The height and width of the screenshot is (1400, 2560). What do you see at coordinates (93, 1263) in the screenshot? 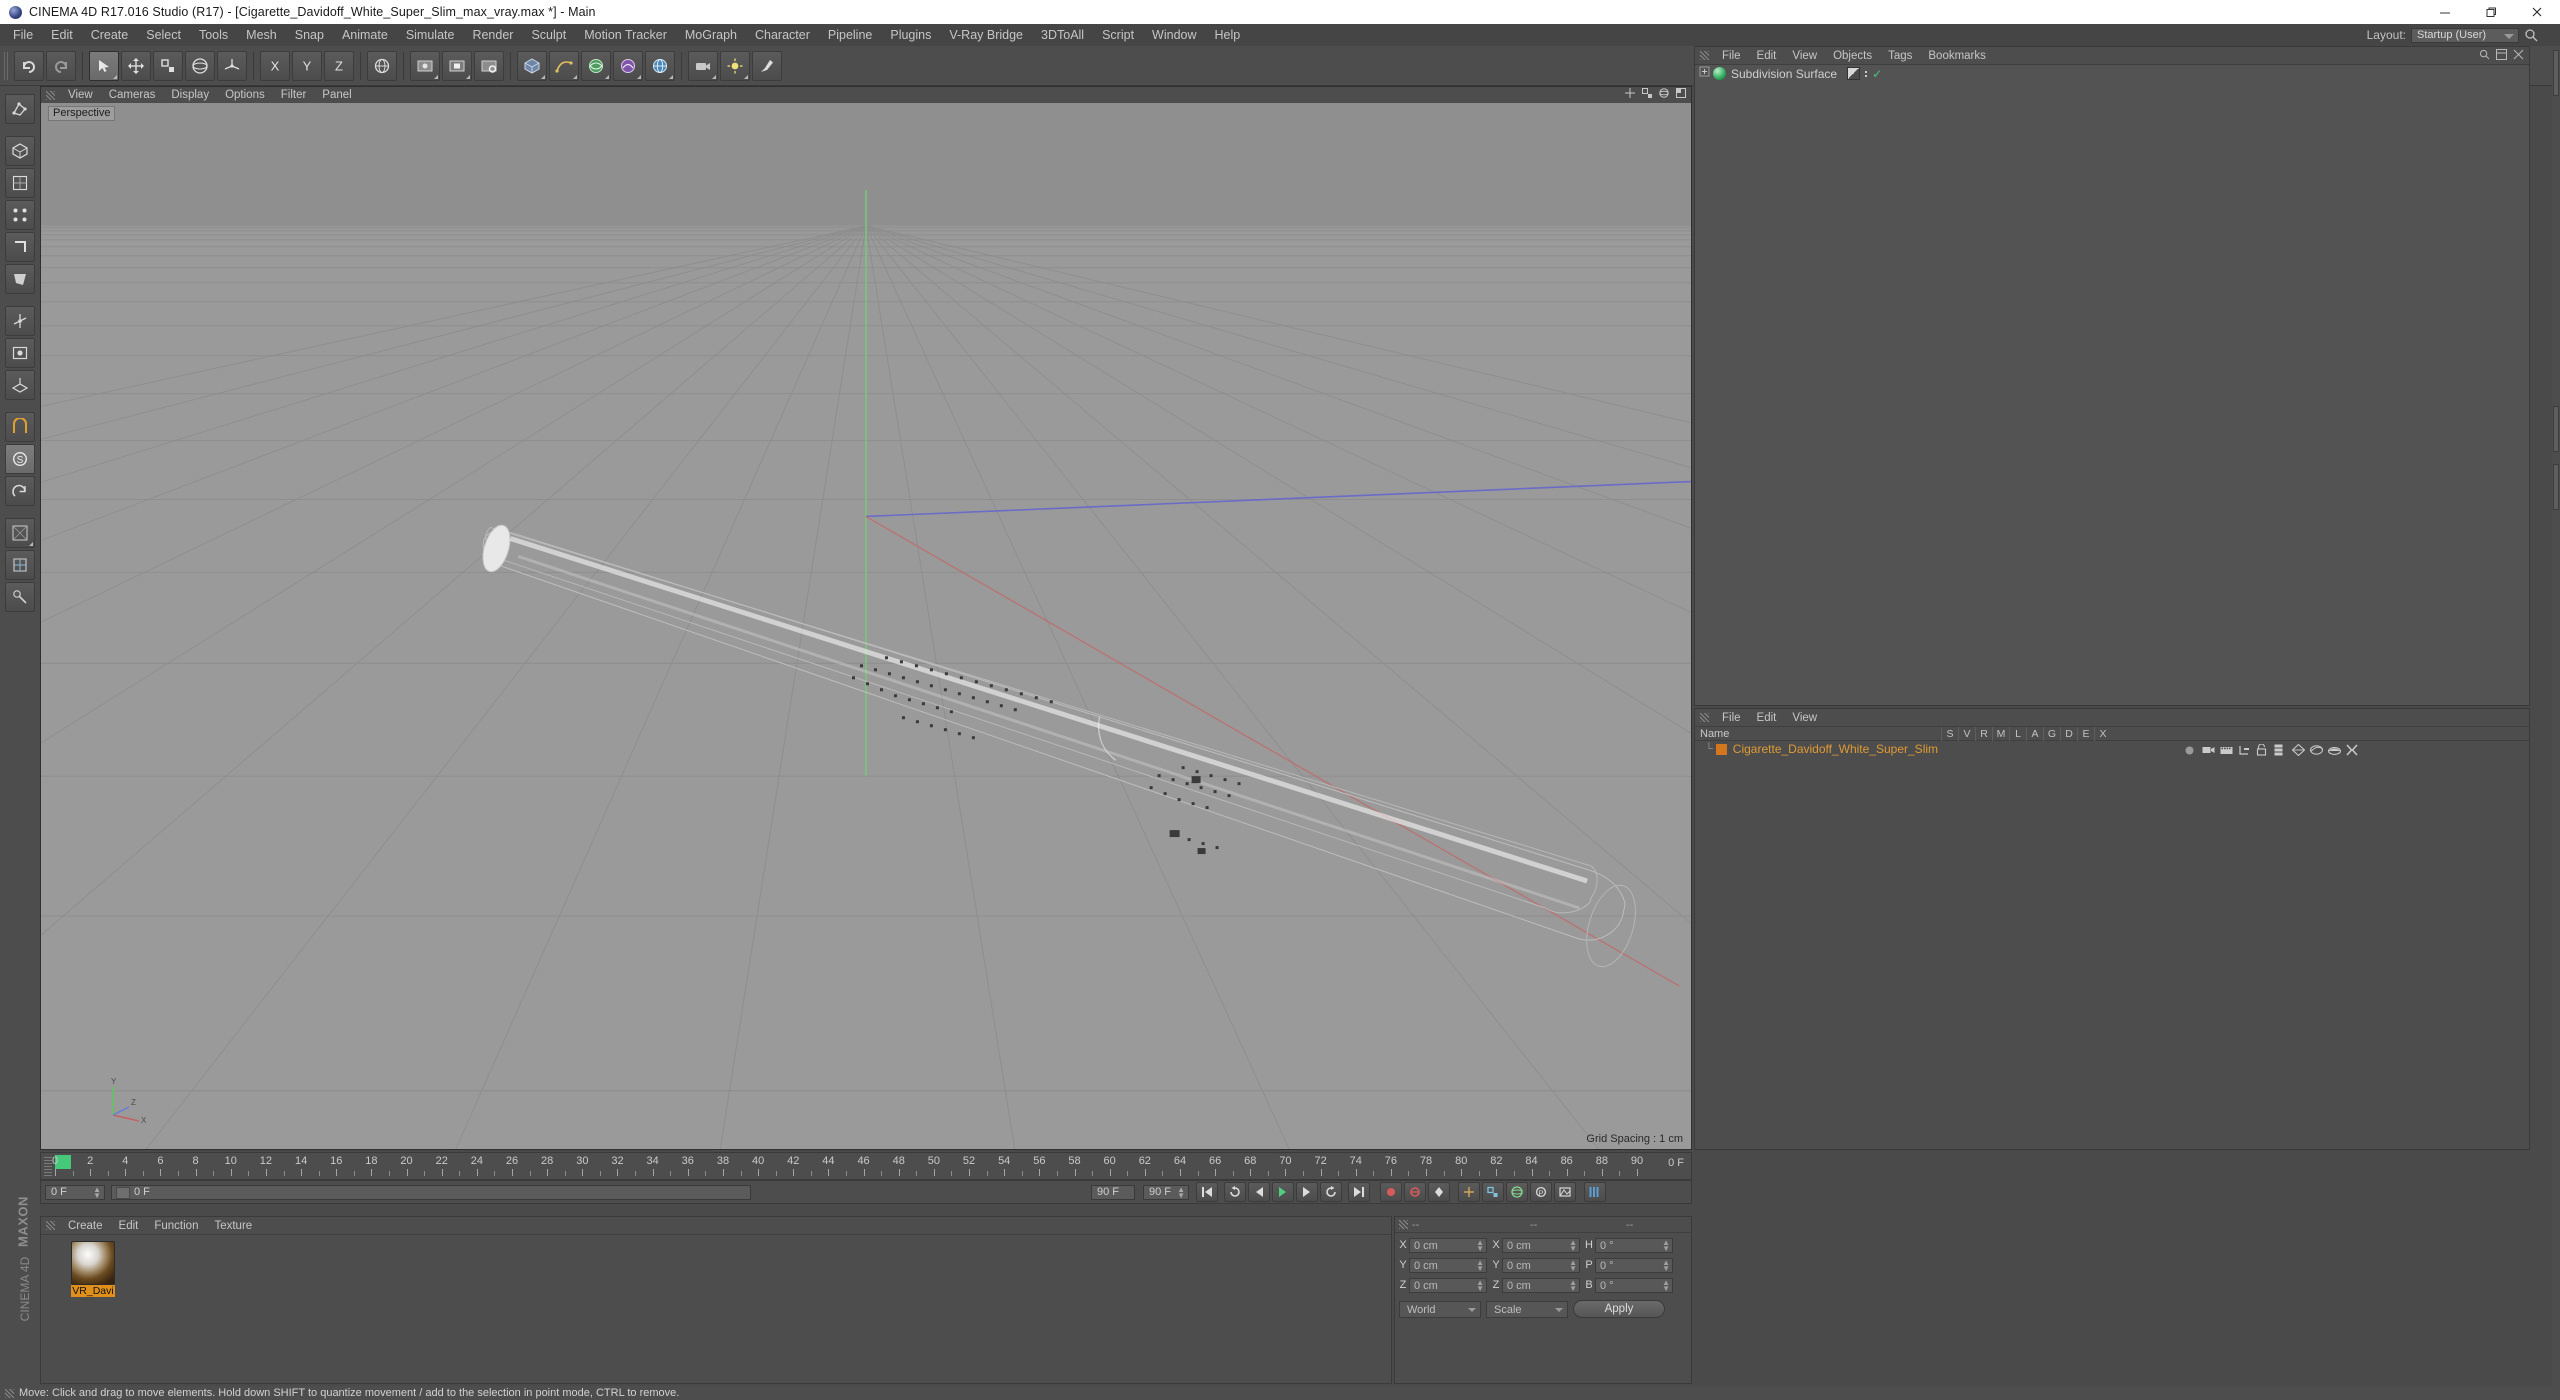
I see `material-preview-swatch` at bounding box center [93, 1263].